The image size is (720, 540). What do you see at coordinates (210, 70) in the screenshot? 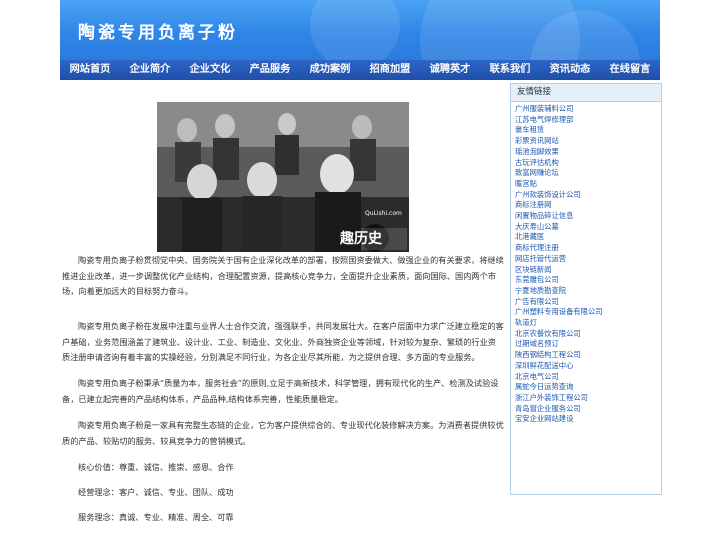
I see `nav-item-culture: 企业文化` at bounding box center [210, 70].